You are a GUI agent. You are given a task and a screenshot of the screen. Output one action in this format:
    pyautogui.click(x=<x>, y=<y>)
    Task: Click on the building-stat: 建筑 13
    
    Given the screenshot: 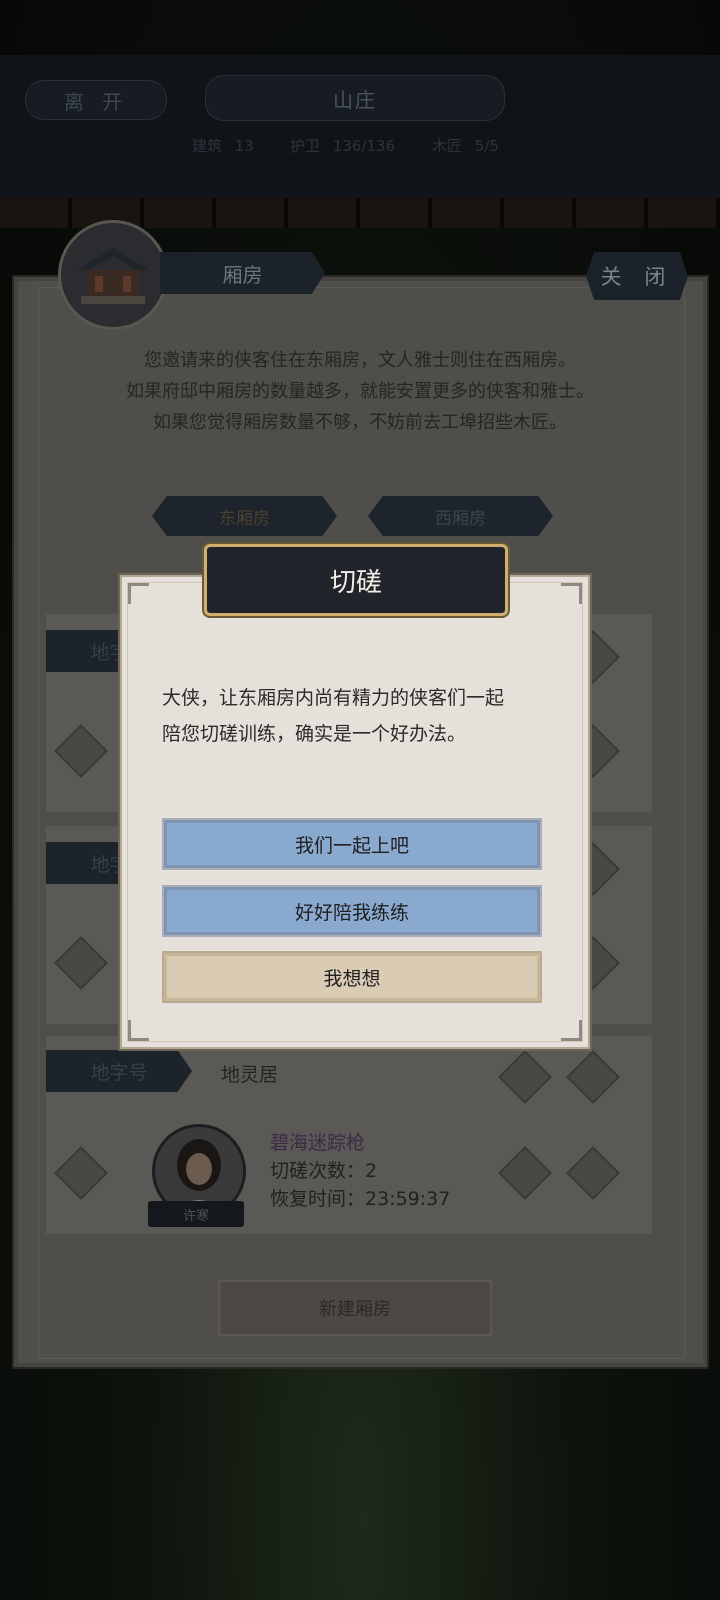 What is the action you would take?
    pyautogui.click(x=223, y=145)
    